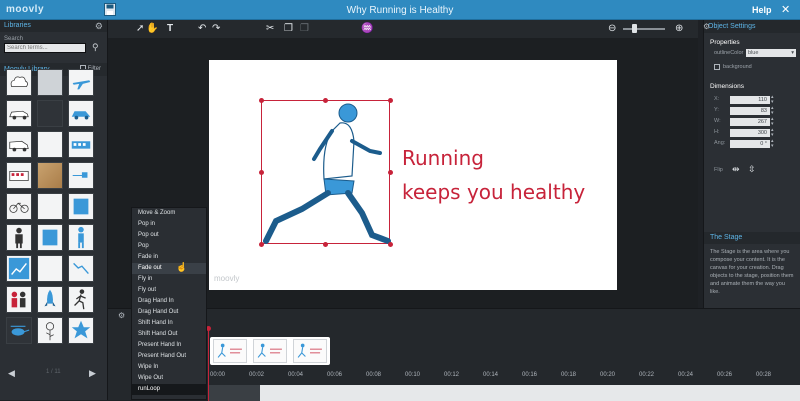  What do you see at coordinates (270, 28) in the screenshot?
I see `cut-icon: ✂` at bounding box center [270, 28].